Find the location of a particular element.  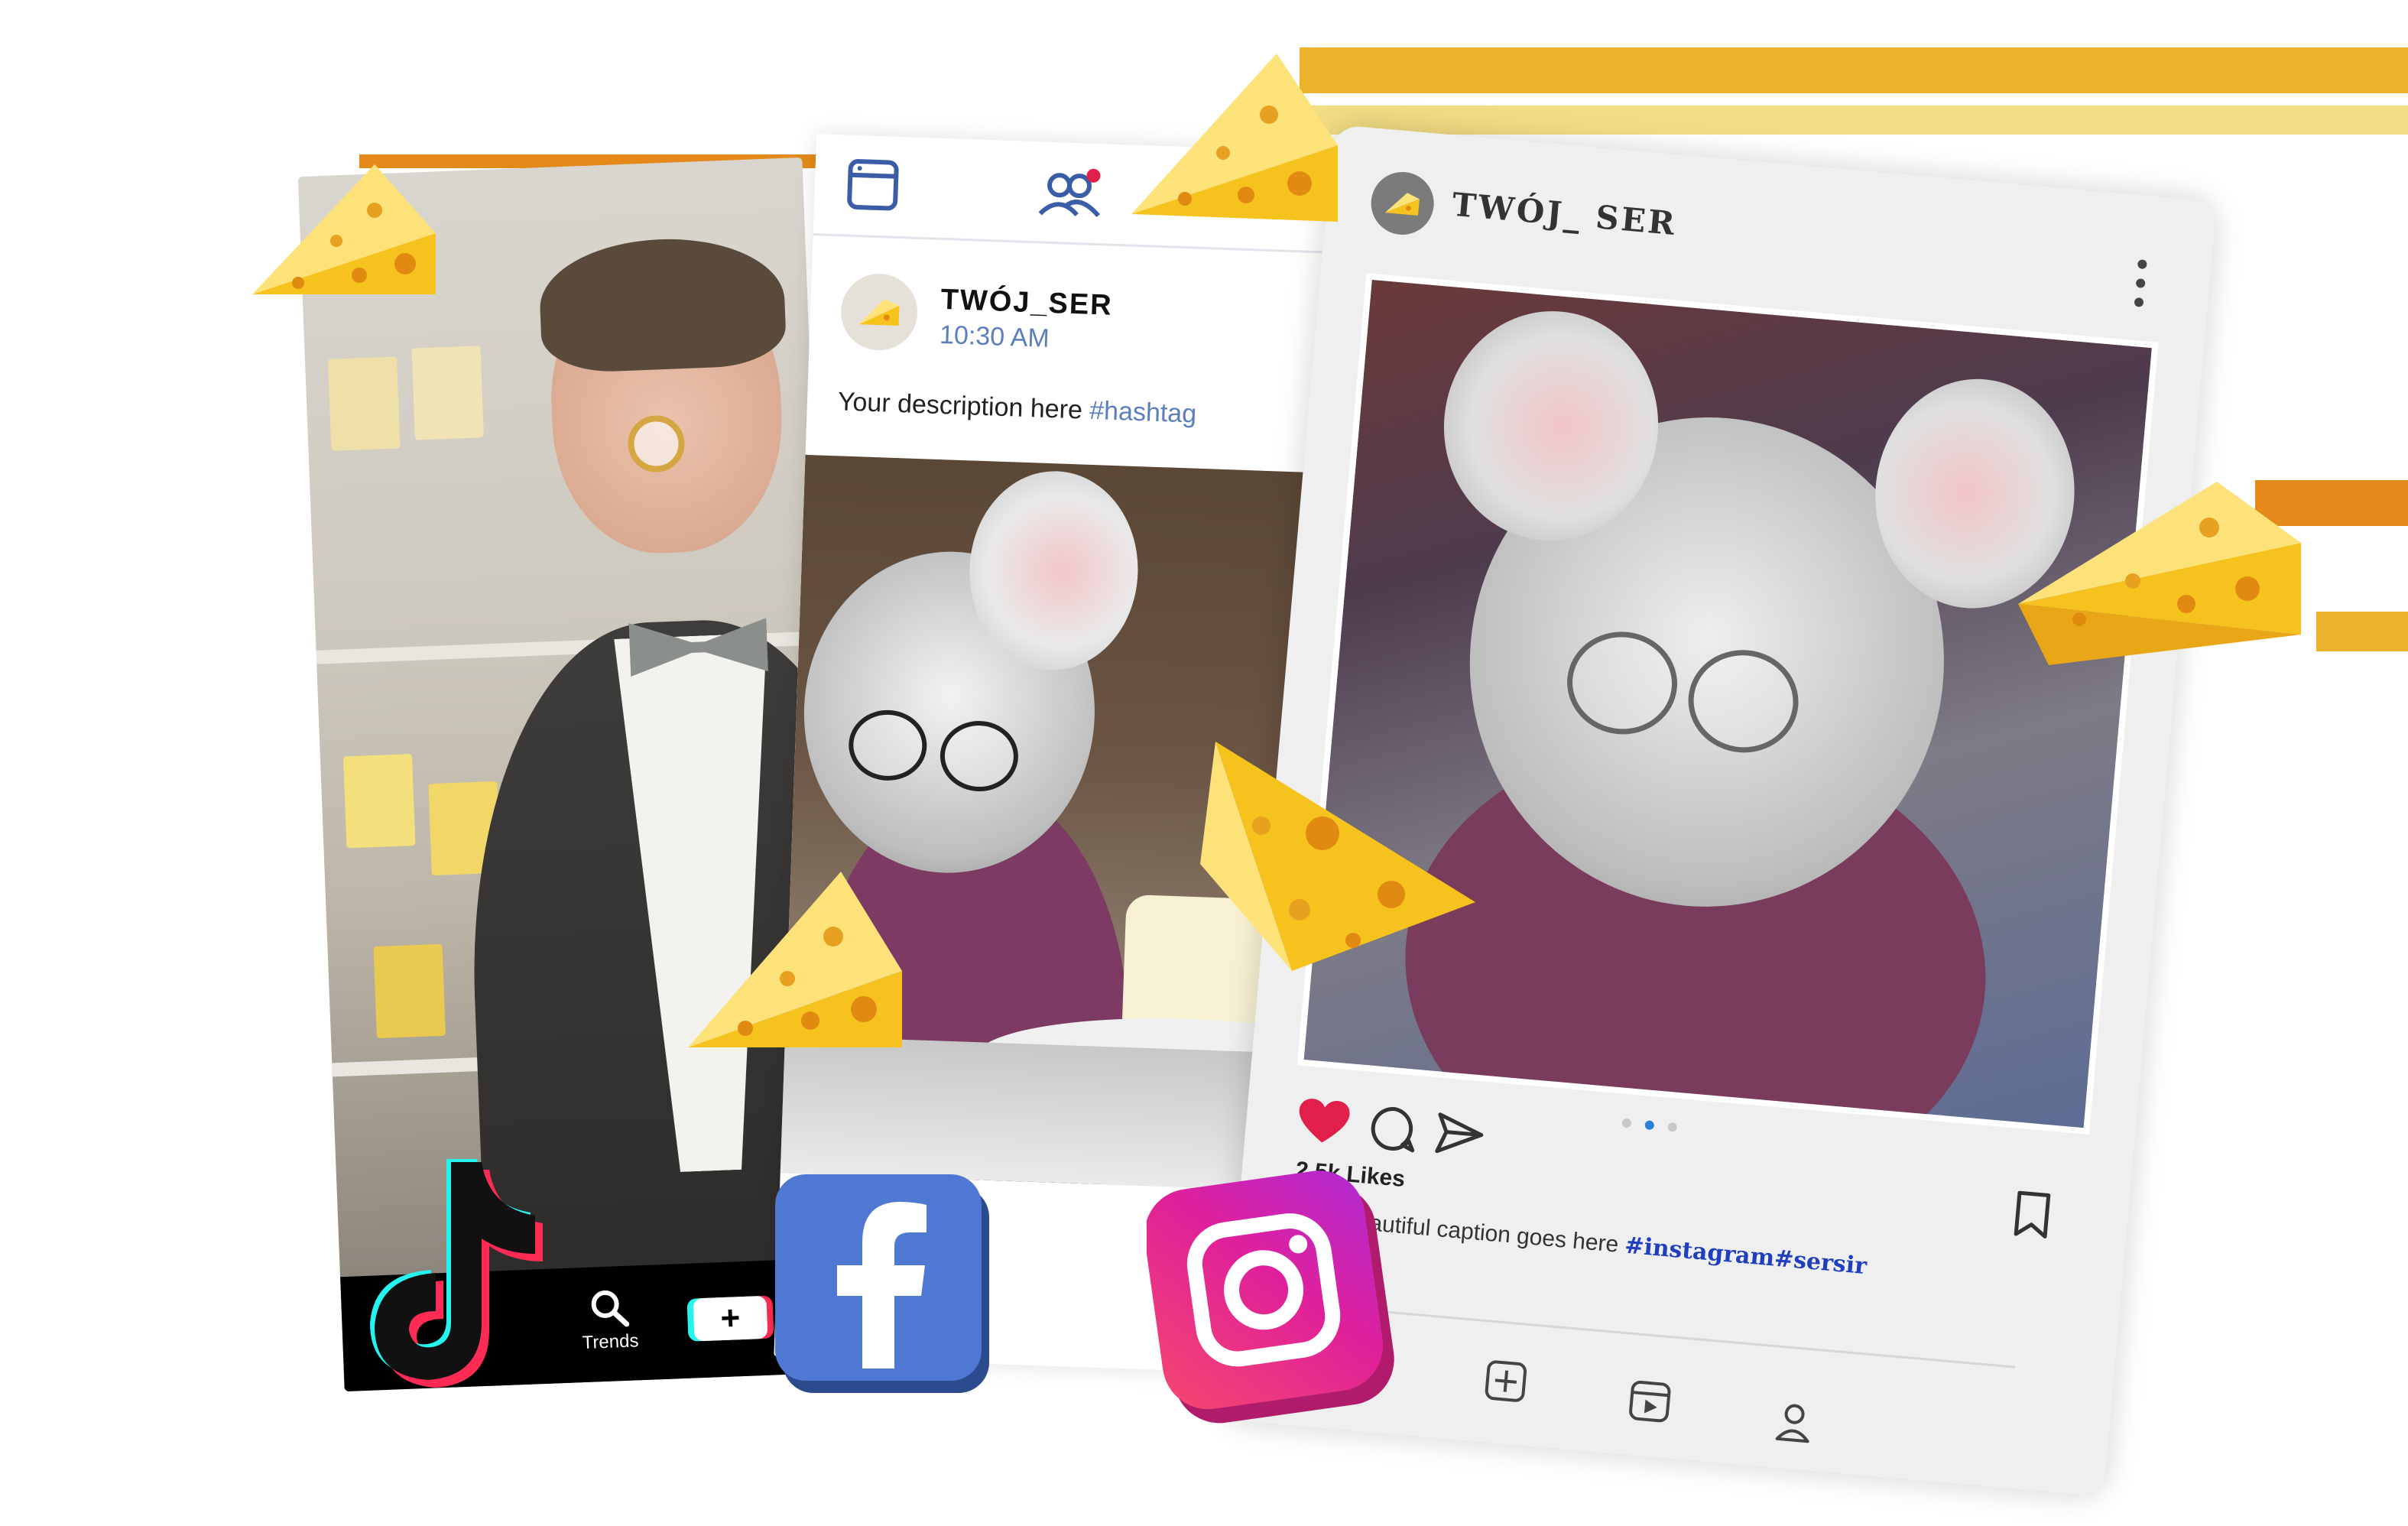

instagram-avatar is located at coordinates (1402, 203).